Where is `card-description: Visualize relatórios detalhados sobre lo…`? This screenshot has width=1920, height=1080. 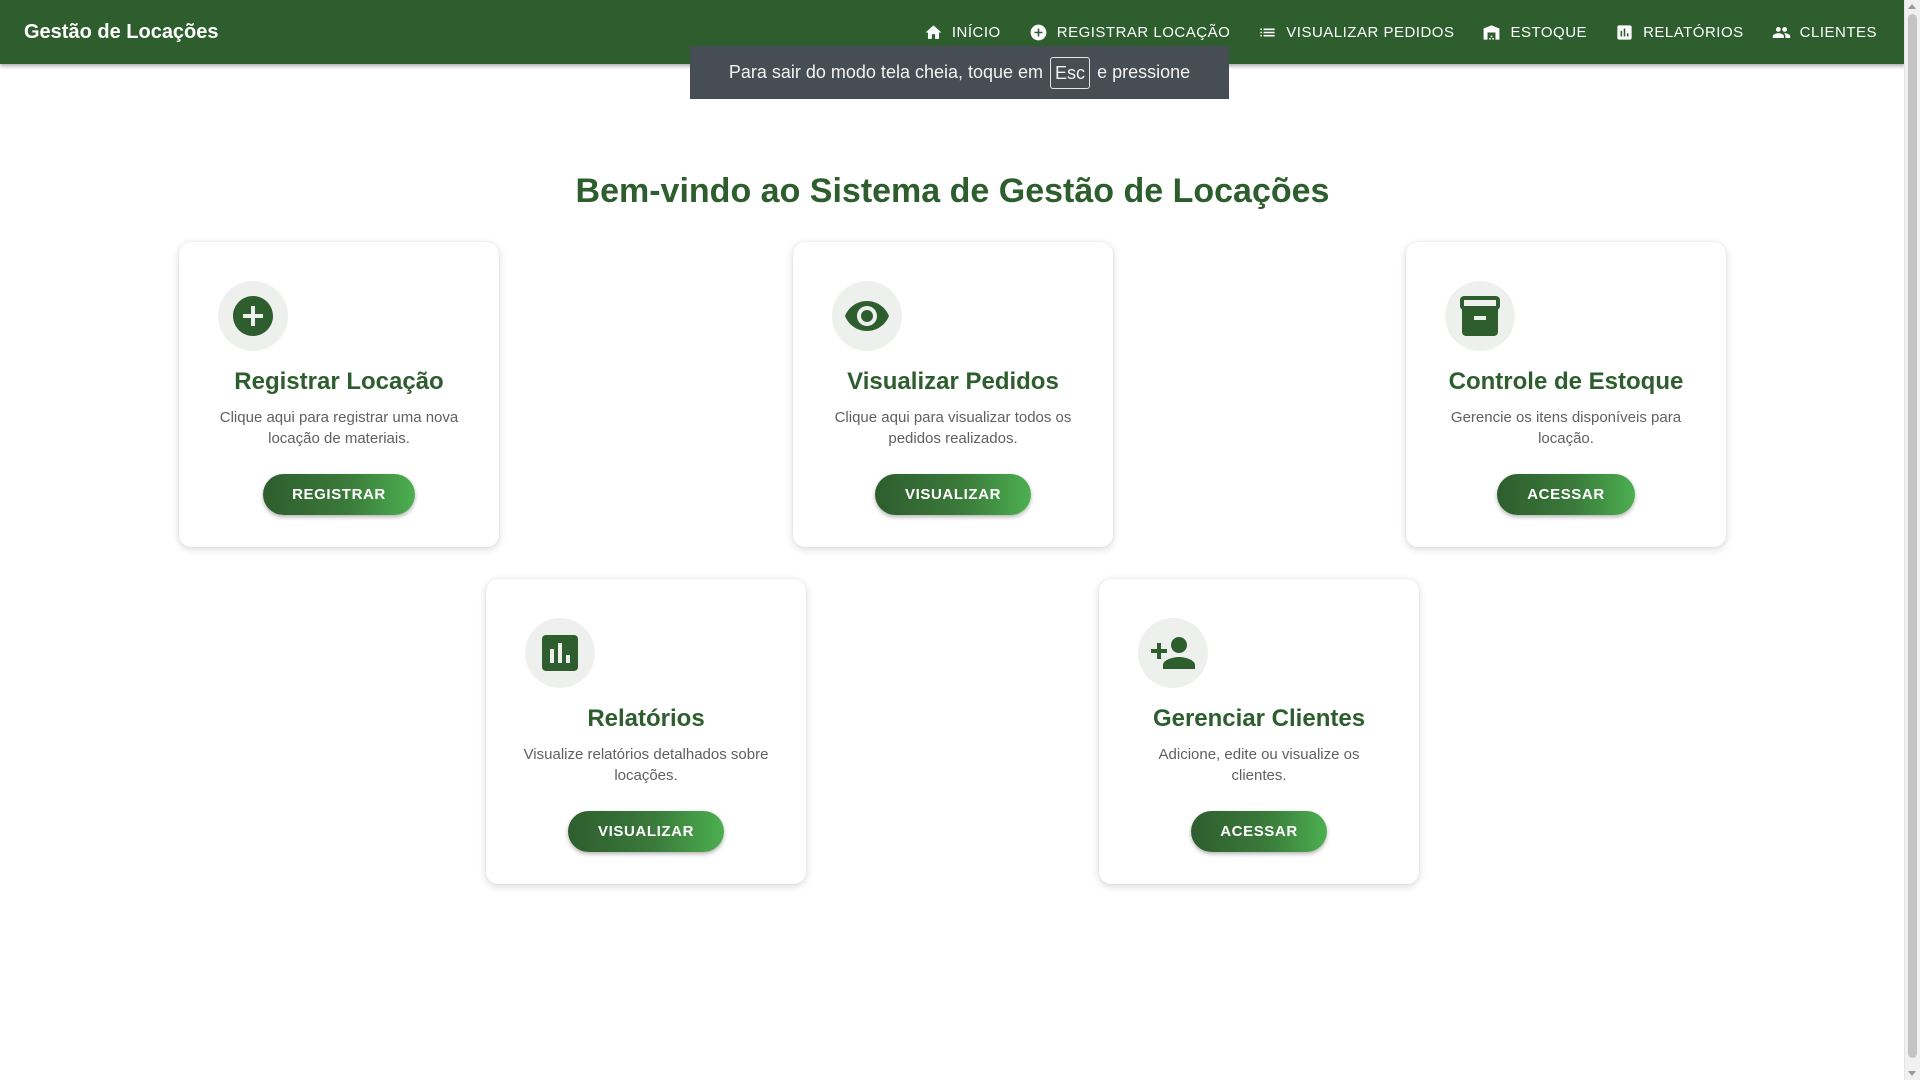 card-description: Visualize relatórios detalhados sobre lo… is located at coordinates (646, 765).